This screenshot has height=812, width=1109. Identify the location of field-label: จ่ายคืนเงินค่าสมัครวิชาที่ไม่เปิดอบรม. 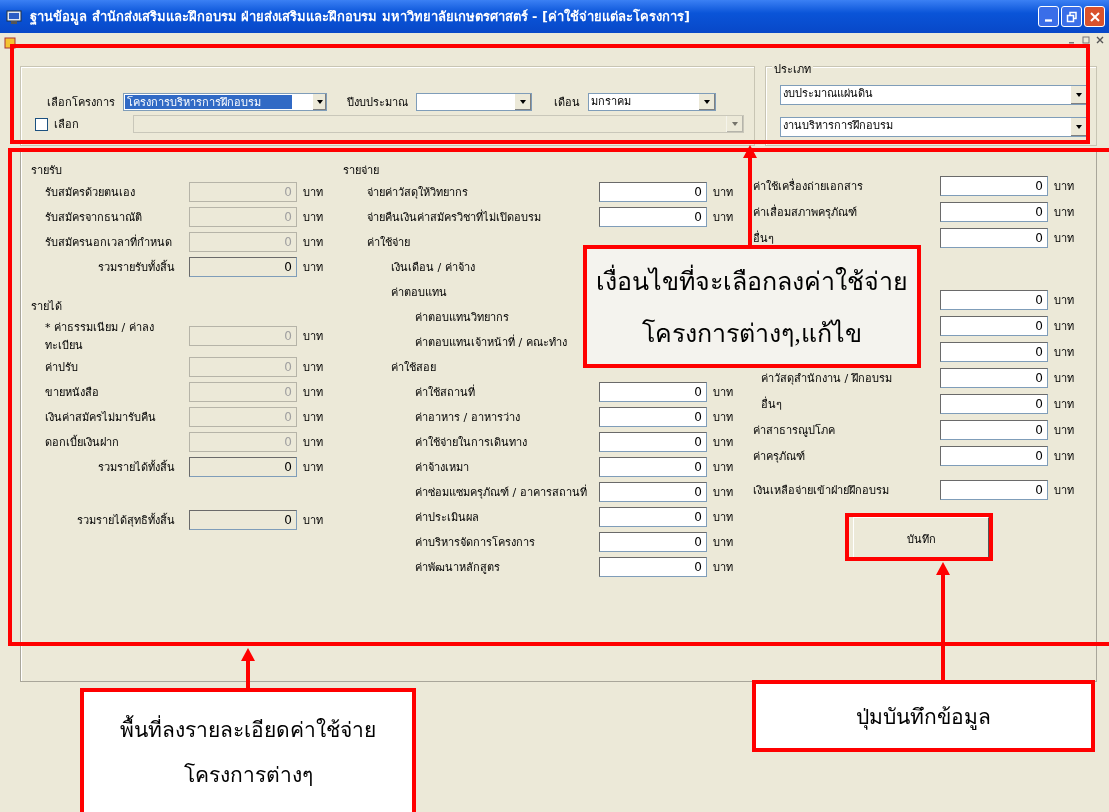
(454, 217).